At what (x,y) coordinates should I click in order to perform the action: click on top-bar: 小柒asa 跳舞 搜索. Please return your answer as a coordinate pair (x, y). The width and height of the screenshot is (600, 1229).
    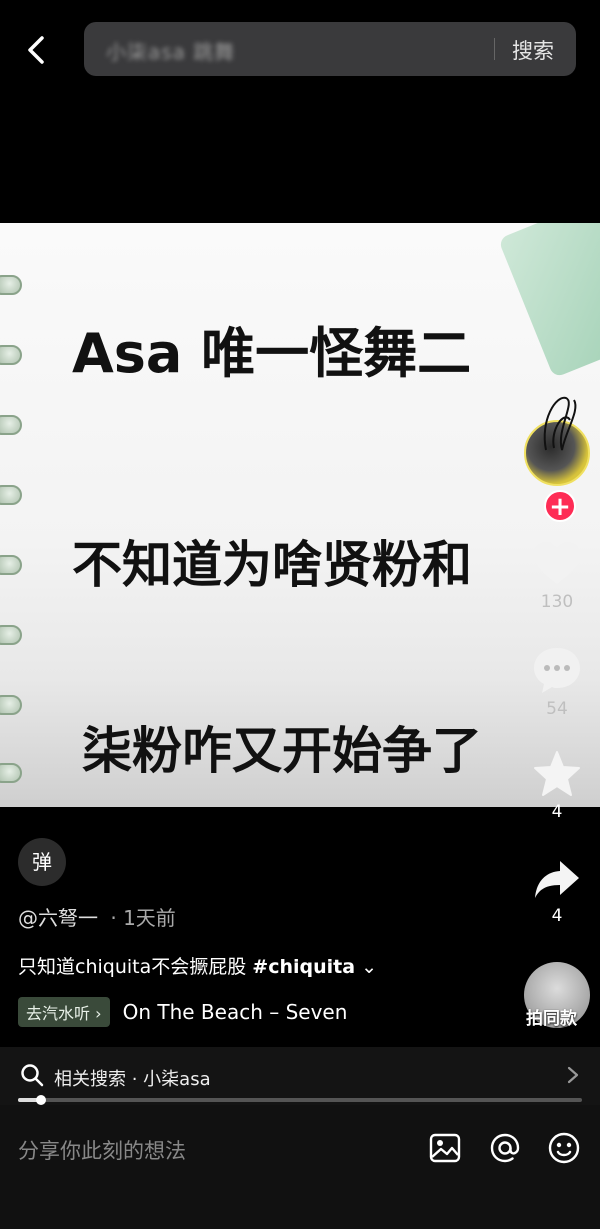
    Looking at the image, I should click on (300, 50).